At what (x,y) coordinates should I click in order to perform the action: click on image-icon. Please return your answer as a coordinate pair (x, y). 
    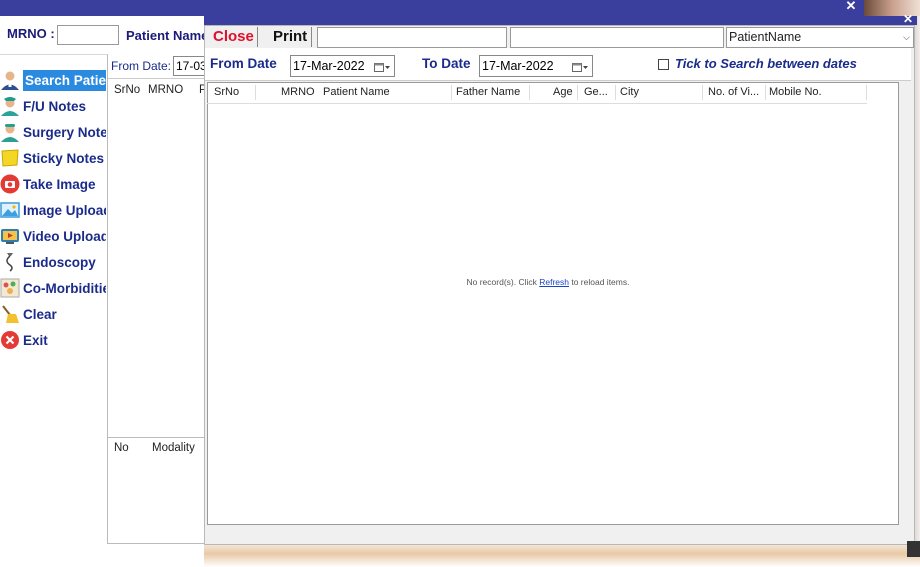
    Looking at the image, I should click on (10, 210).